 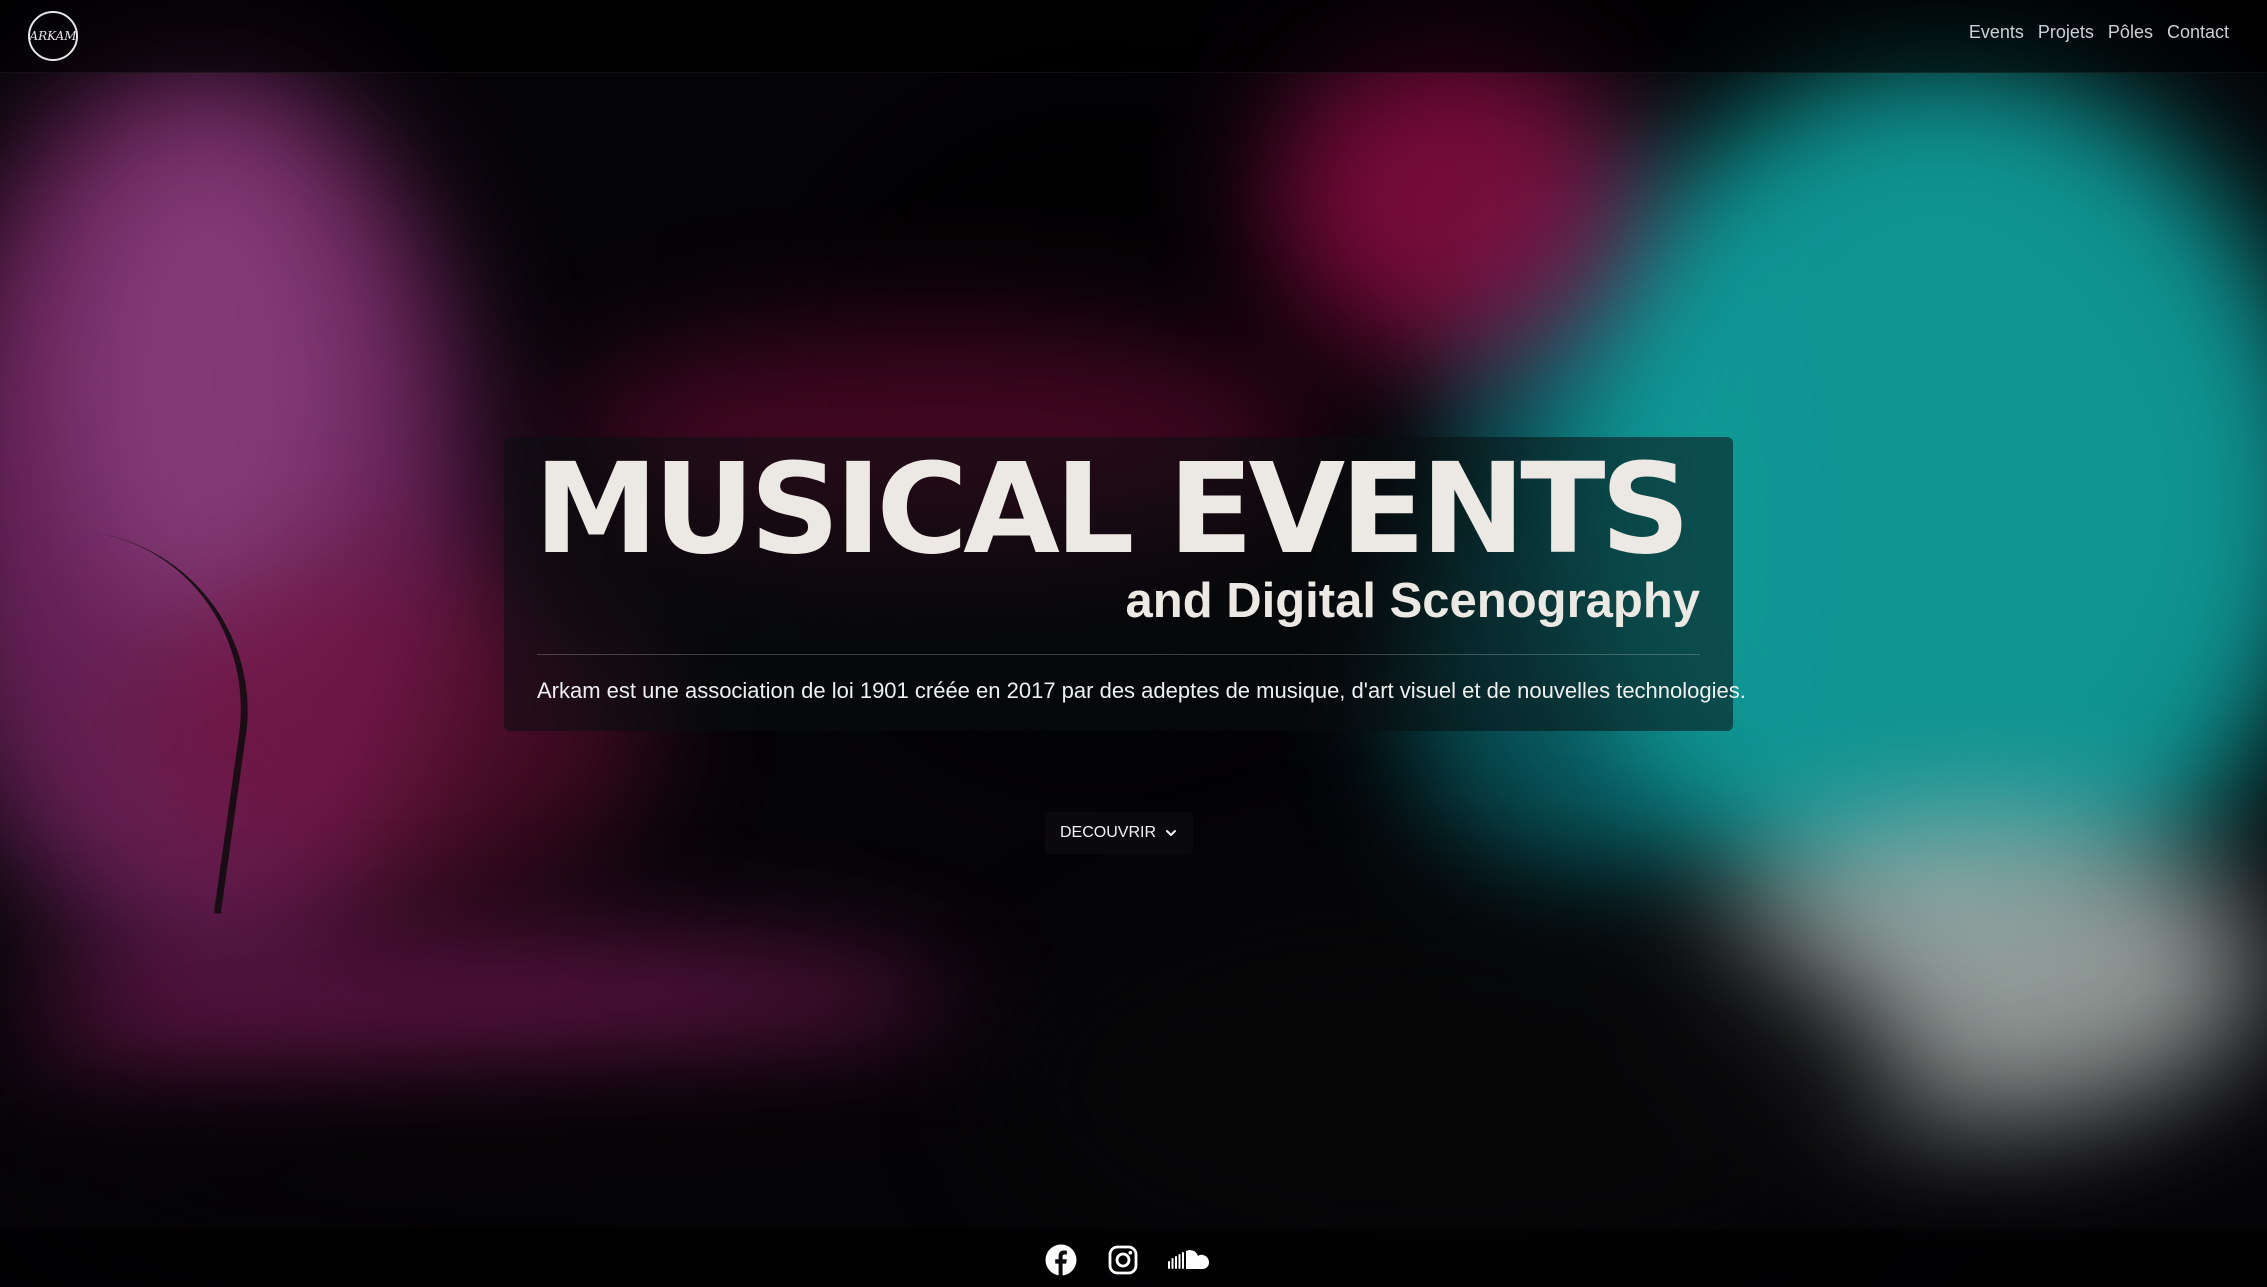 I want to click on decouvrir-label: DECOUVRIR, so click(x=1107, y=832).